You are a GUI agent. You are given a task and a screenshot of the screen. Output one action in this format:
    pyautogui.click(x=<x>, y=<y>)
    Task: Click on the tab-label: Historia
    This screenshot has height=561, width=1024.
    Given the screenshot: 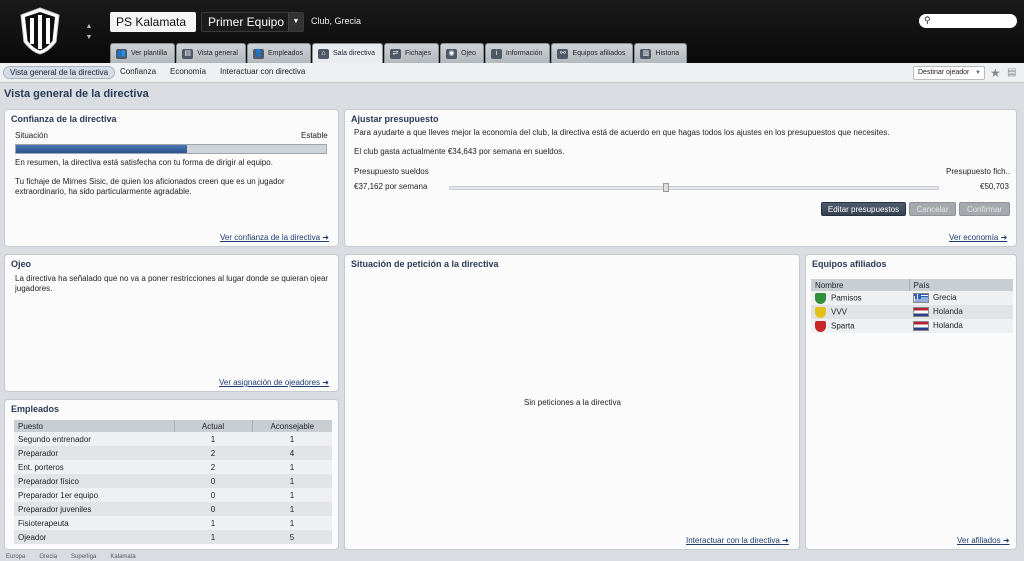 What is the action you would take?
    pyautogui.click(x=667, y=53)
    